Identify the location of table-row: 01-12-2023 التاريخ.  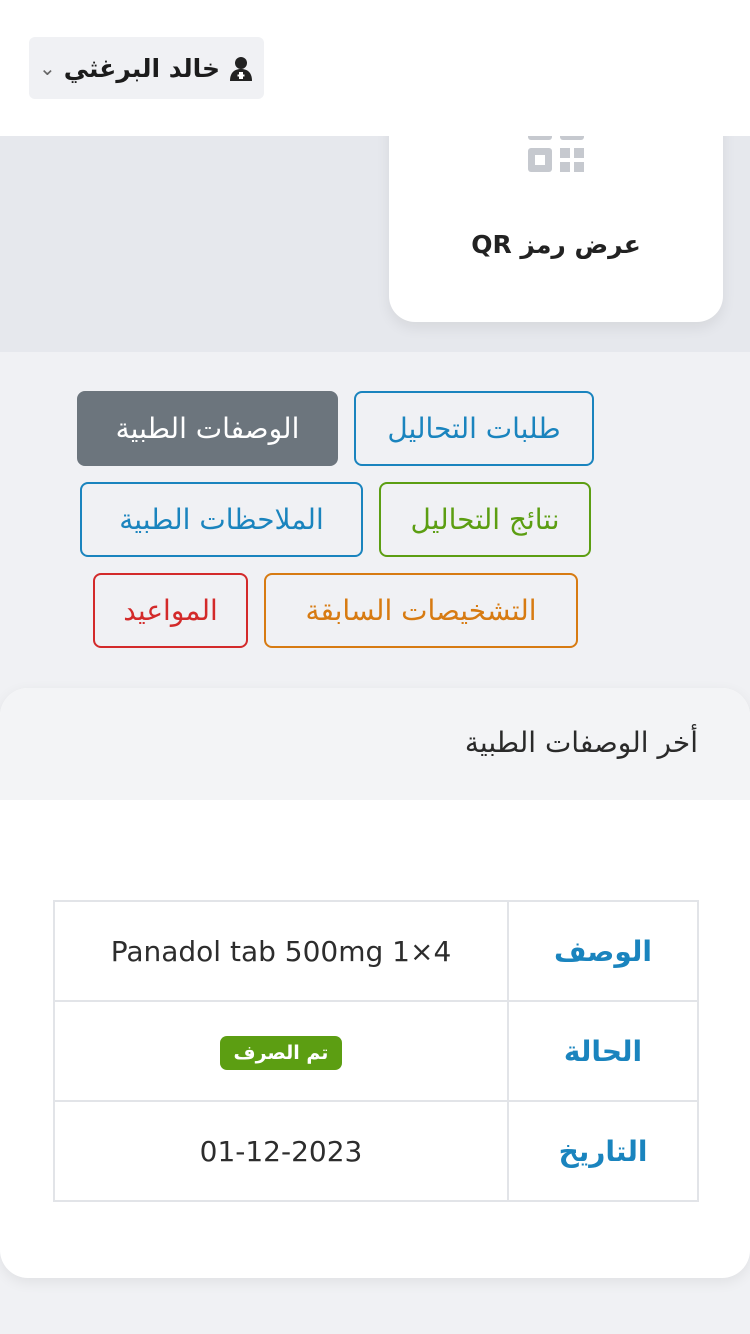
(376, 1151).